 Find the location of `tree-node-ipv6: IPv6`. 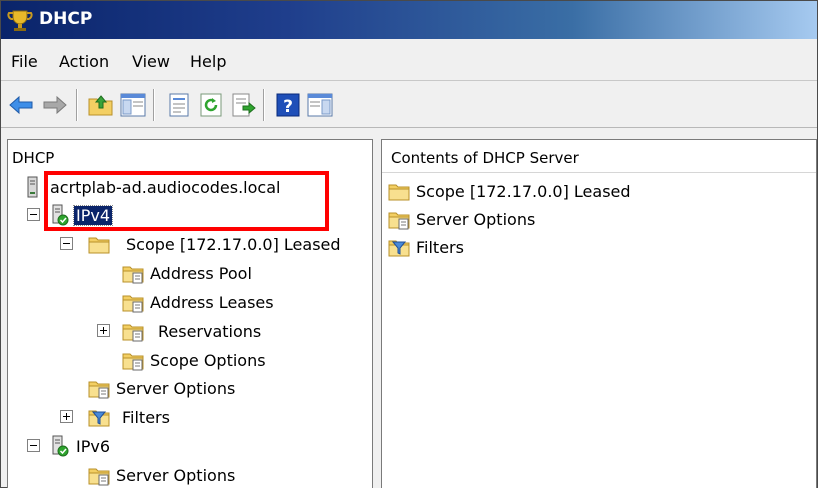

tree-node-ipv6: IPv6 is located at coordinates (80, 446).